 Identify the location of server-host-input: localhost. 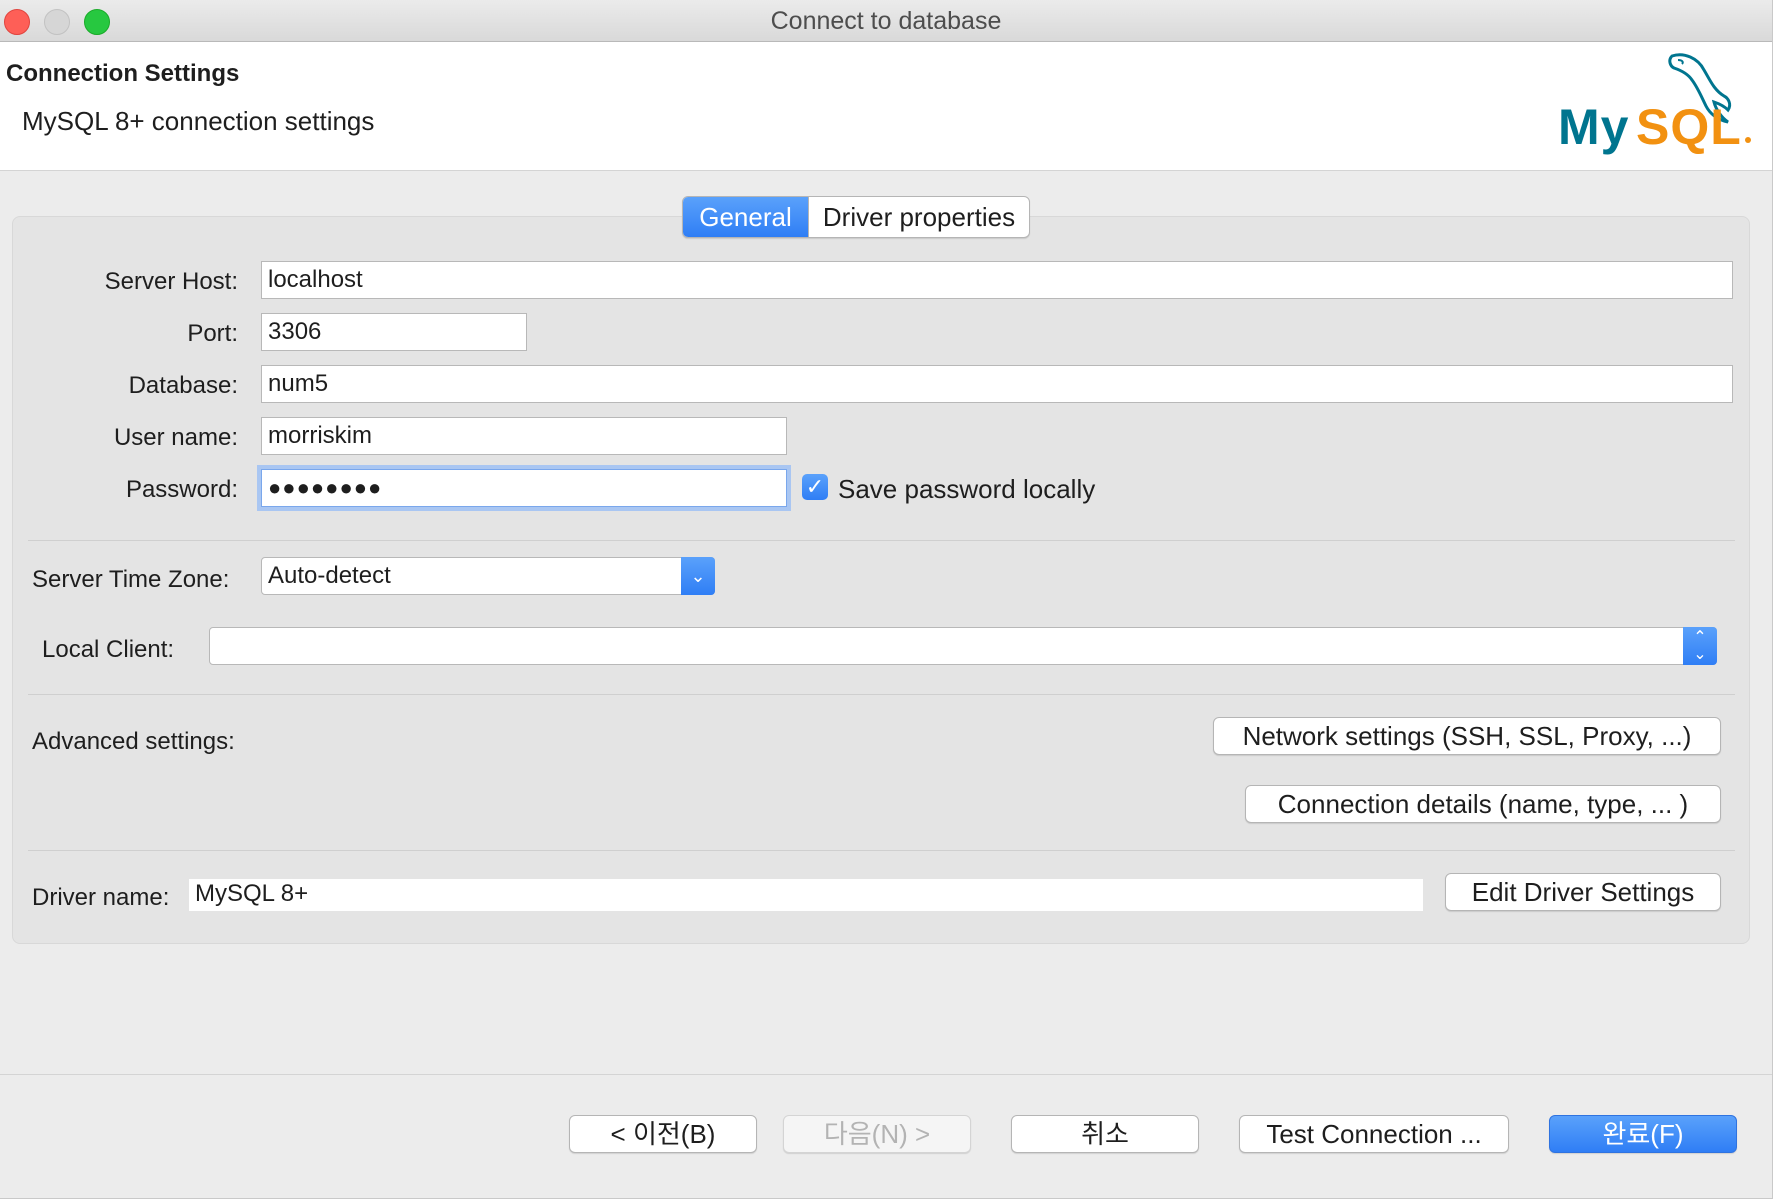
(997, 280).